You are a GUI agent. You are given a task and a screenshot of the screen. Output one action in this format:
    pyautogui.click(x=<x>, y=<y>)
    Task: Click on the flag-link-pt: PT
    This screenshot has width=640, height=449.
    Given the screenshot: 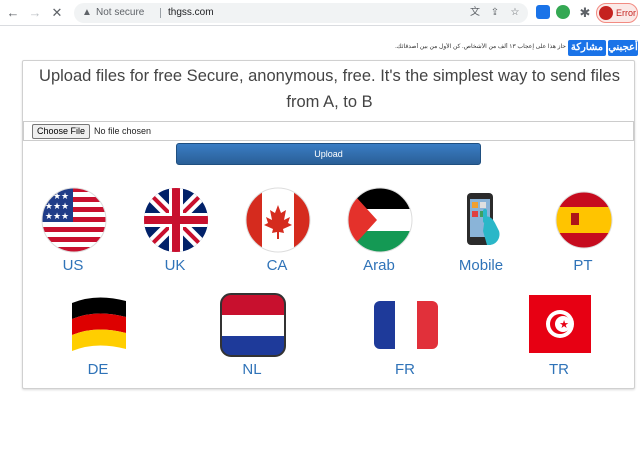 What is the action you would take?
    pyautogui.click(x=583, y=234)
    